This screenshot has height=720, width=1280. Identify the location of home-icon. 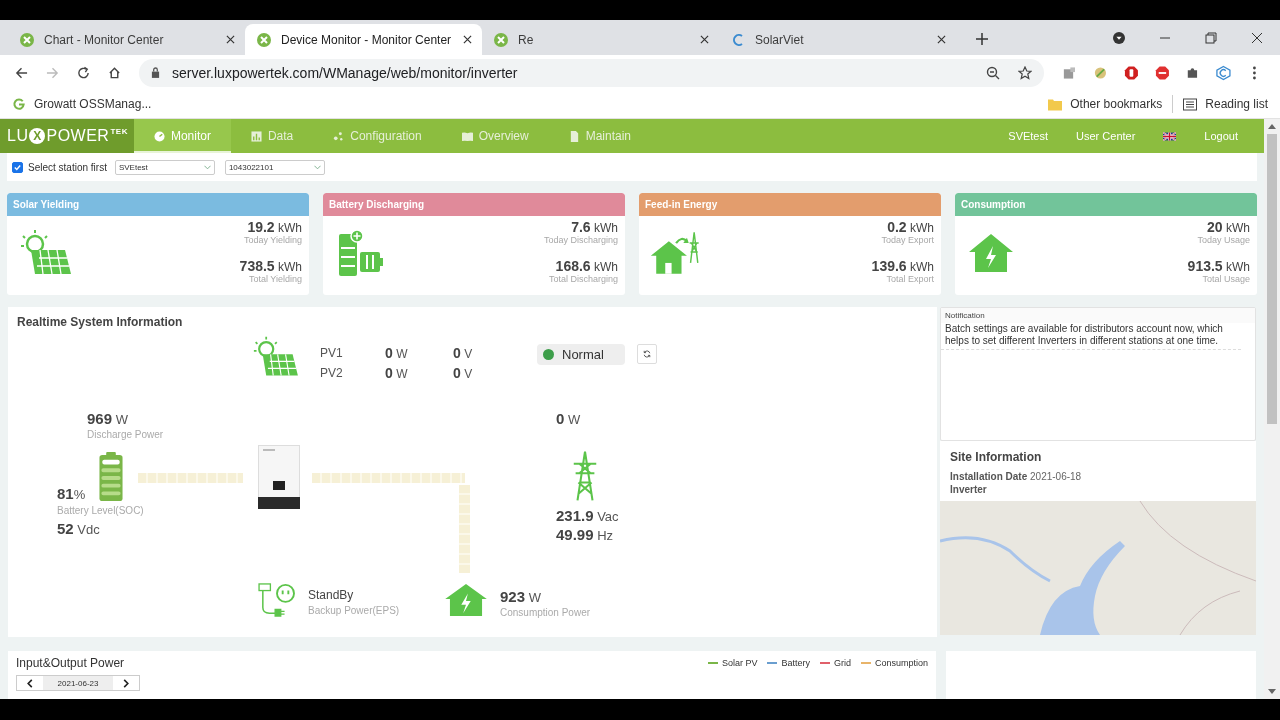
(114, 72).